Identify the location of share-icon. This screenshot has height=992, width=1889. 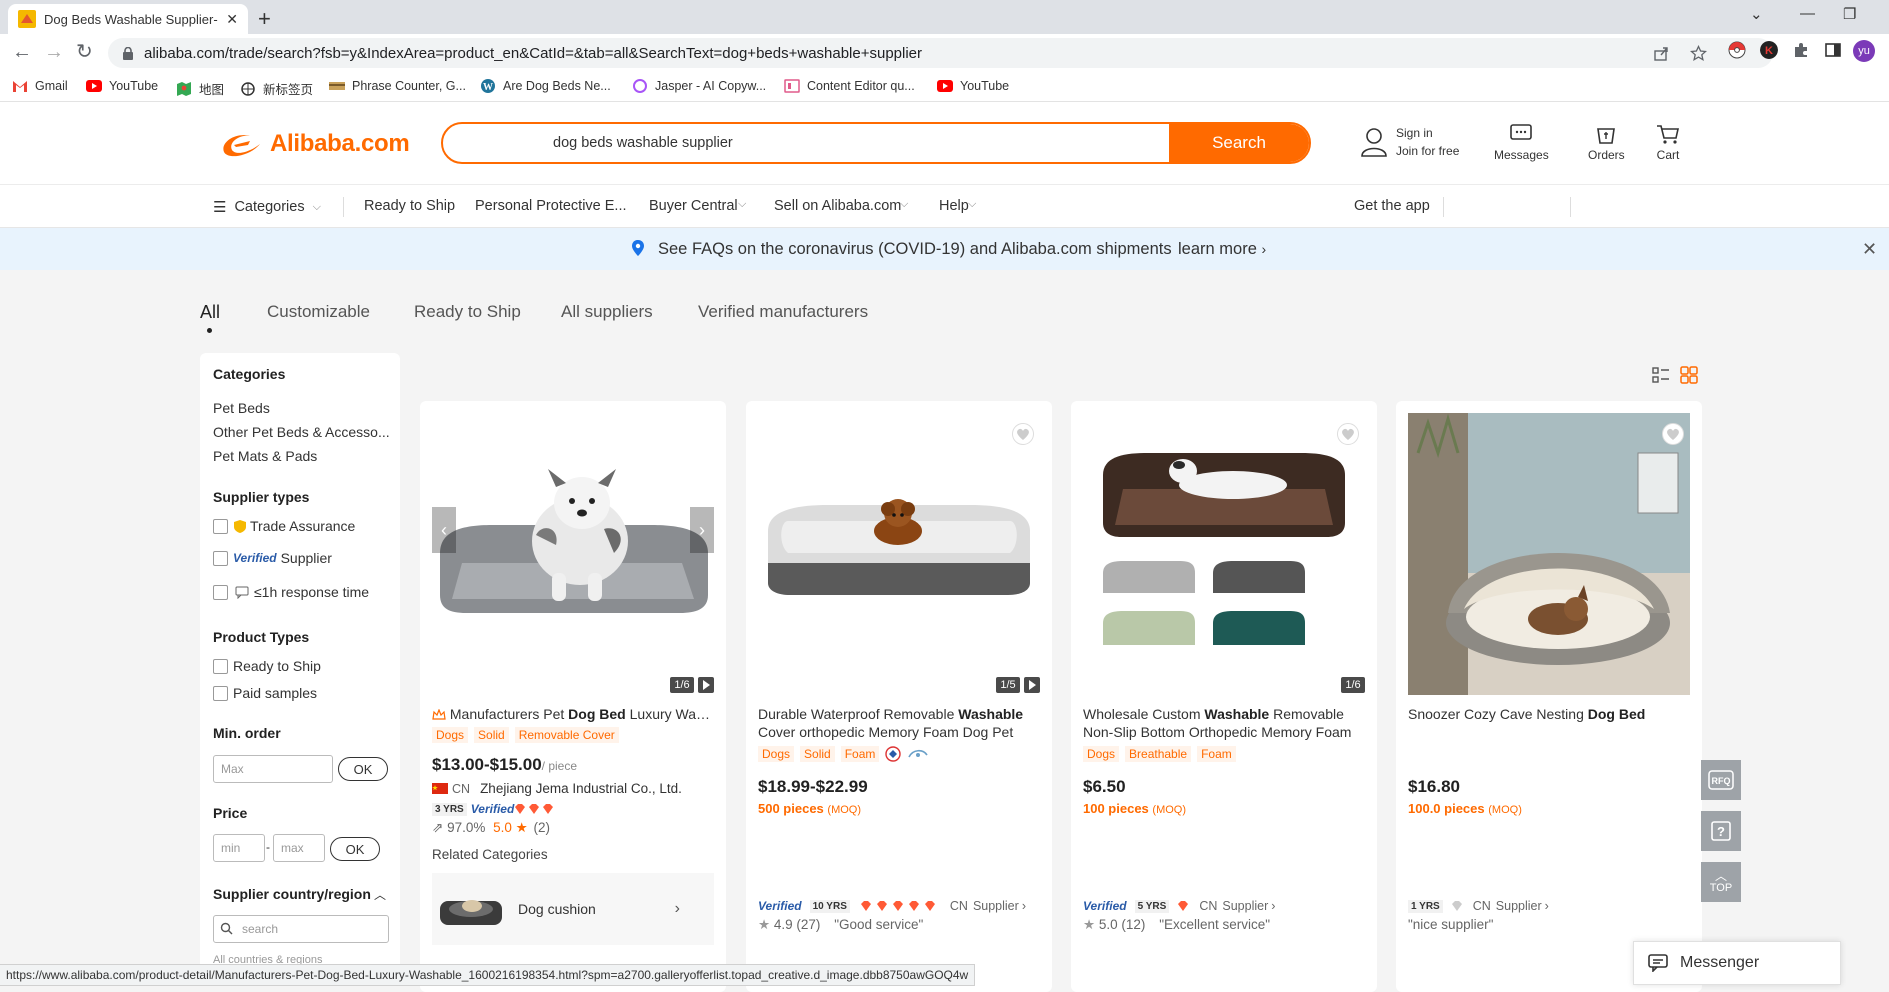
(1661, 53).